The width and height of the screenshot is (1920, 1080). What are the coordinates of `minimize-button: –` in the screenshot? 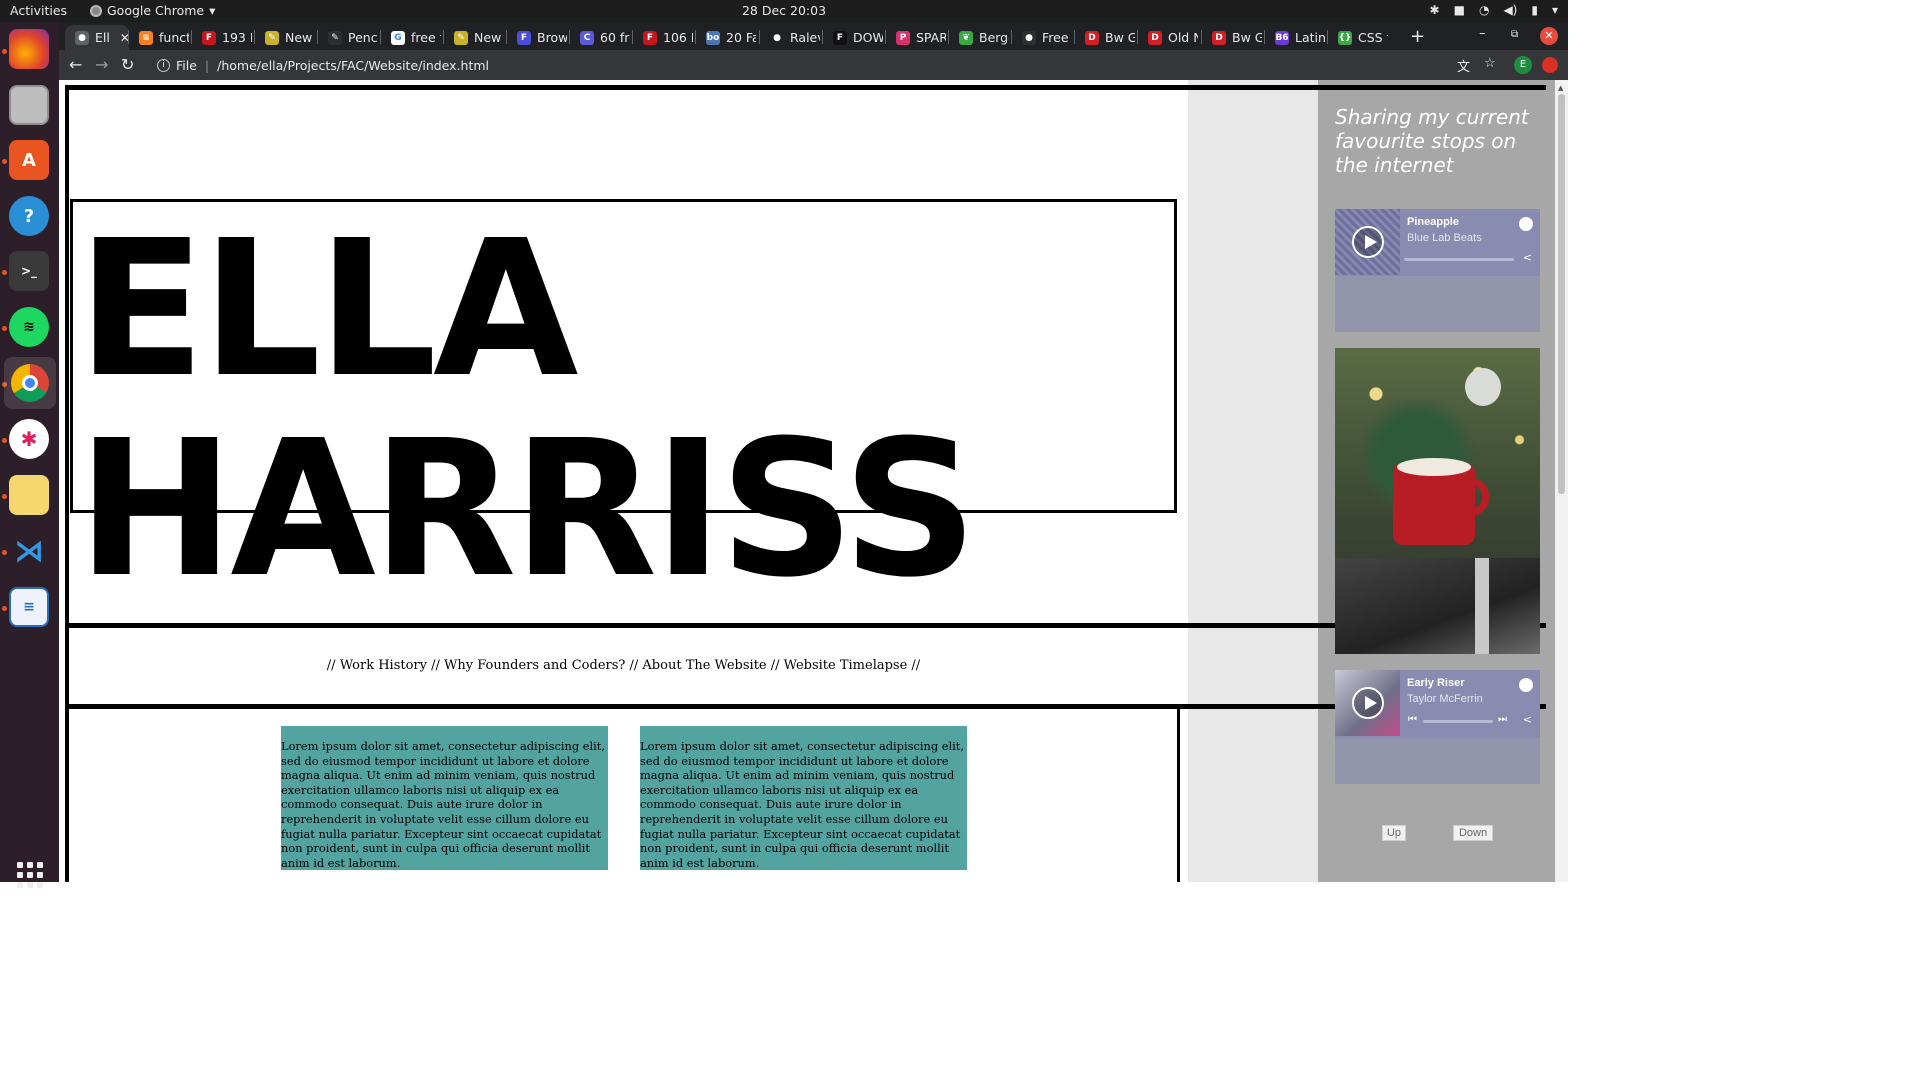 It's located at (1482, 33).